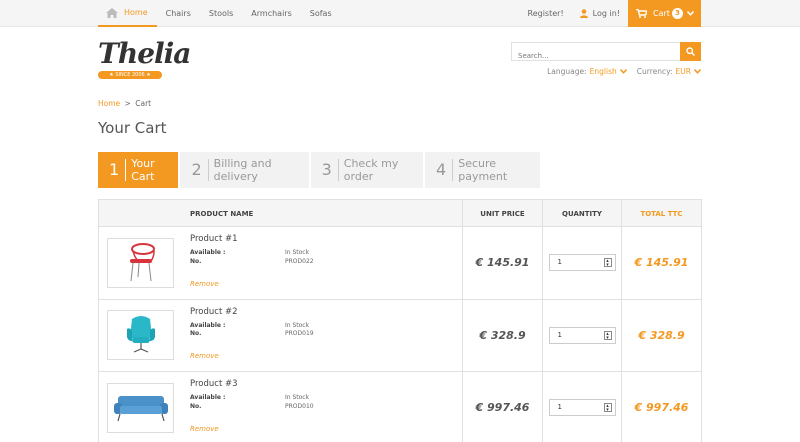 The width and height of the screenshot is (800, 442). Describe the element at coordinates (439, 170) in the screenshot. I see `step-number: 4` at that location.